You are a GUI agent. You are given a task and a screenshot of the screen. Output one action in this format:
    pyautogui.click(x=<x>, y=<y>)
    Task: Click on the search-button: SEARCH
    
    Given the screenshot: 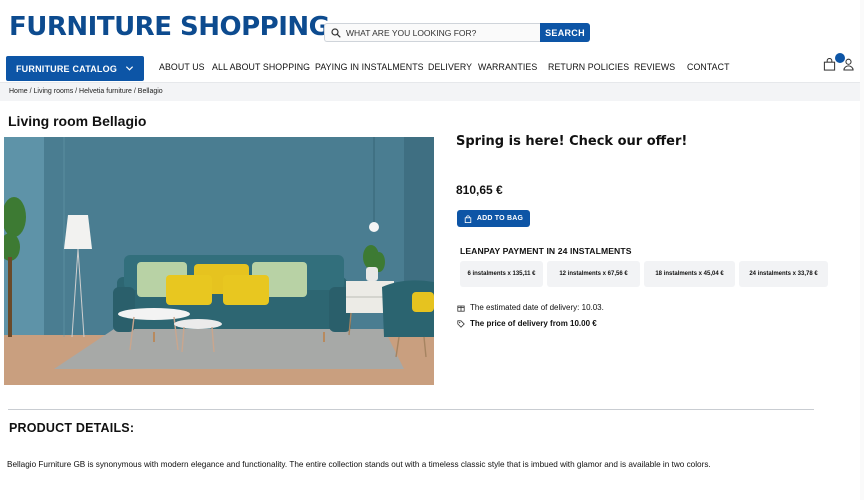 What is the action you would take?
    pyautogui.click(x=565, y=32)
    